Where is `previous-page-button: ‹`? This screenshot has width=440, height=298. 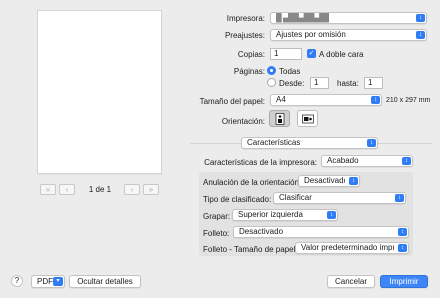
previous-page-button: ‹ is located at coordinates (67, 189).